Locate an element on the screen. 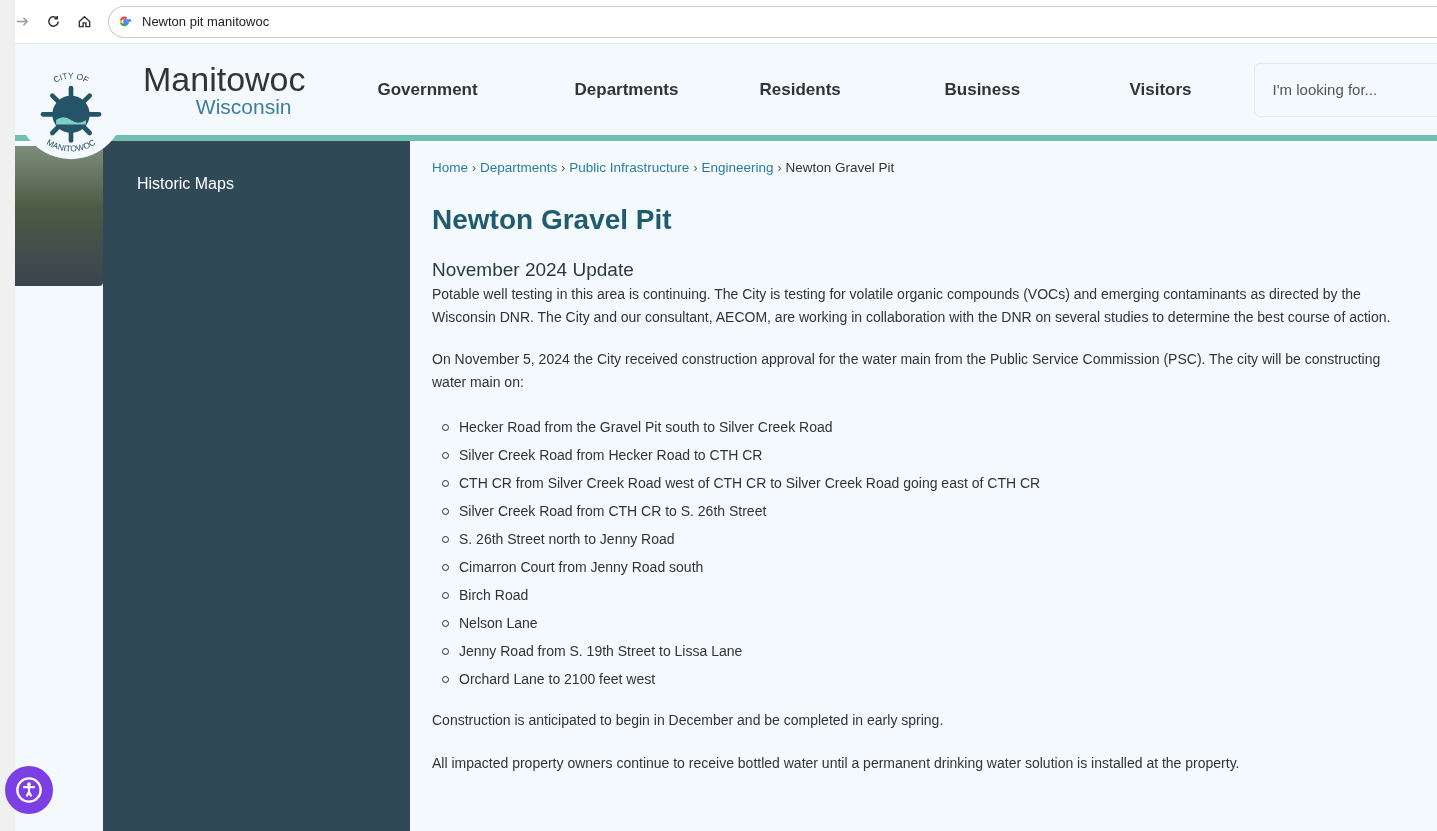 The width and height of the screenshot is (1437, 831). list-item: Silver Creek Road from CTH CR to S. 26th Street is located at coordinates (613, 511).